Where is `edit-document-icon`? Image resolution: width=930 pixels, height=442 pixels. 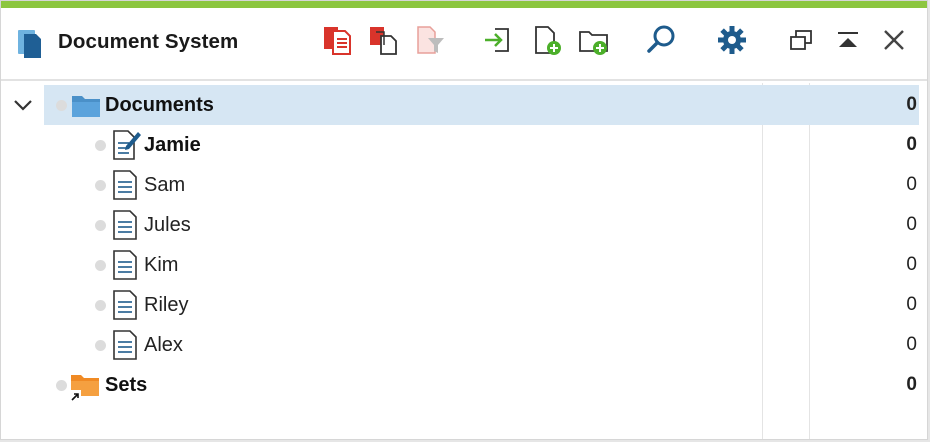 edit-document-icon is located at coordinates (127, 147).